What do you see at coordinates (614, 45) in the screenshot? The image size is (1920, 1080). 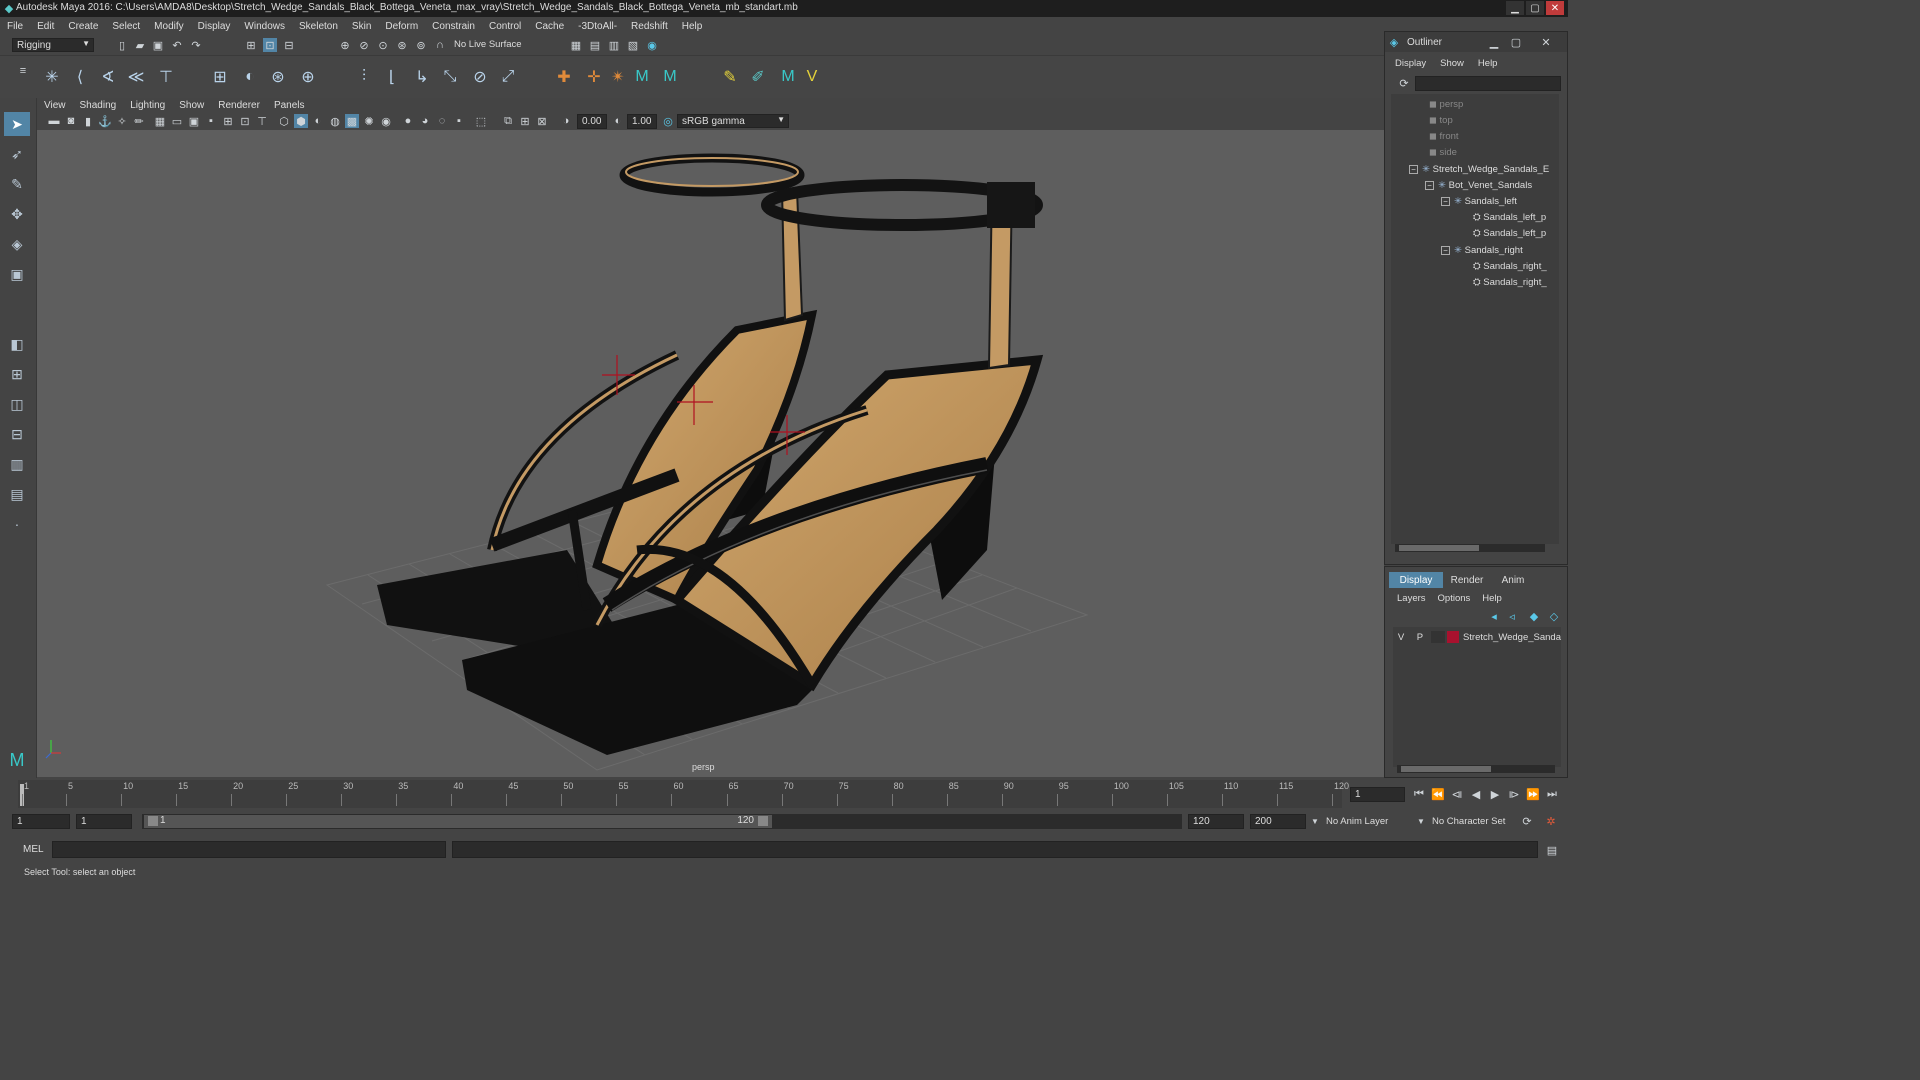 I see `ipr-render-icon: ▥` at bounding box center [614, 45].